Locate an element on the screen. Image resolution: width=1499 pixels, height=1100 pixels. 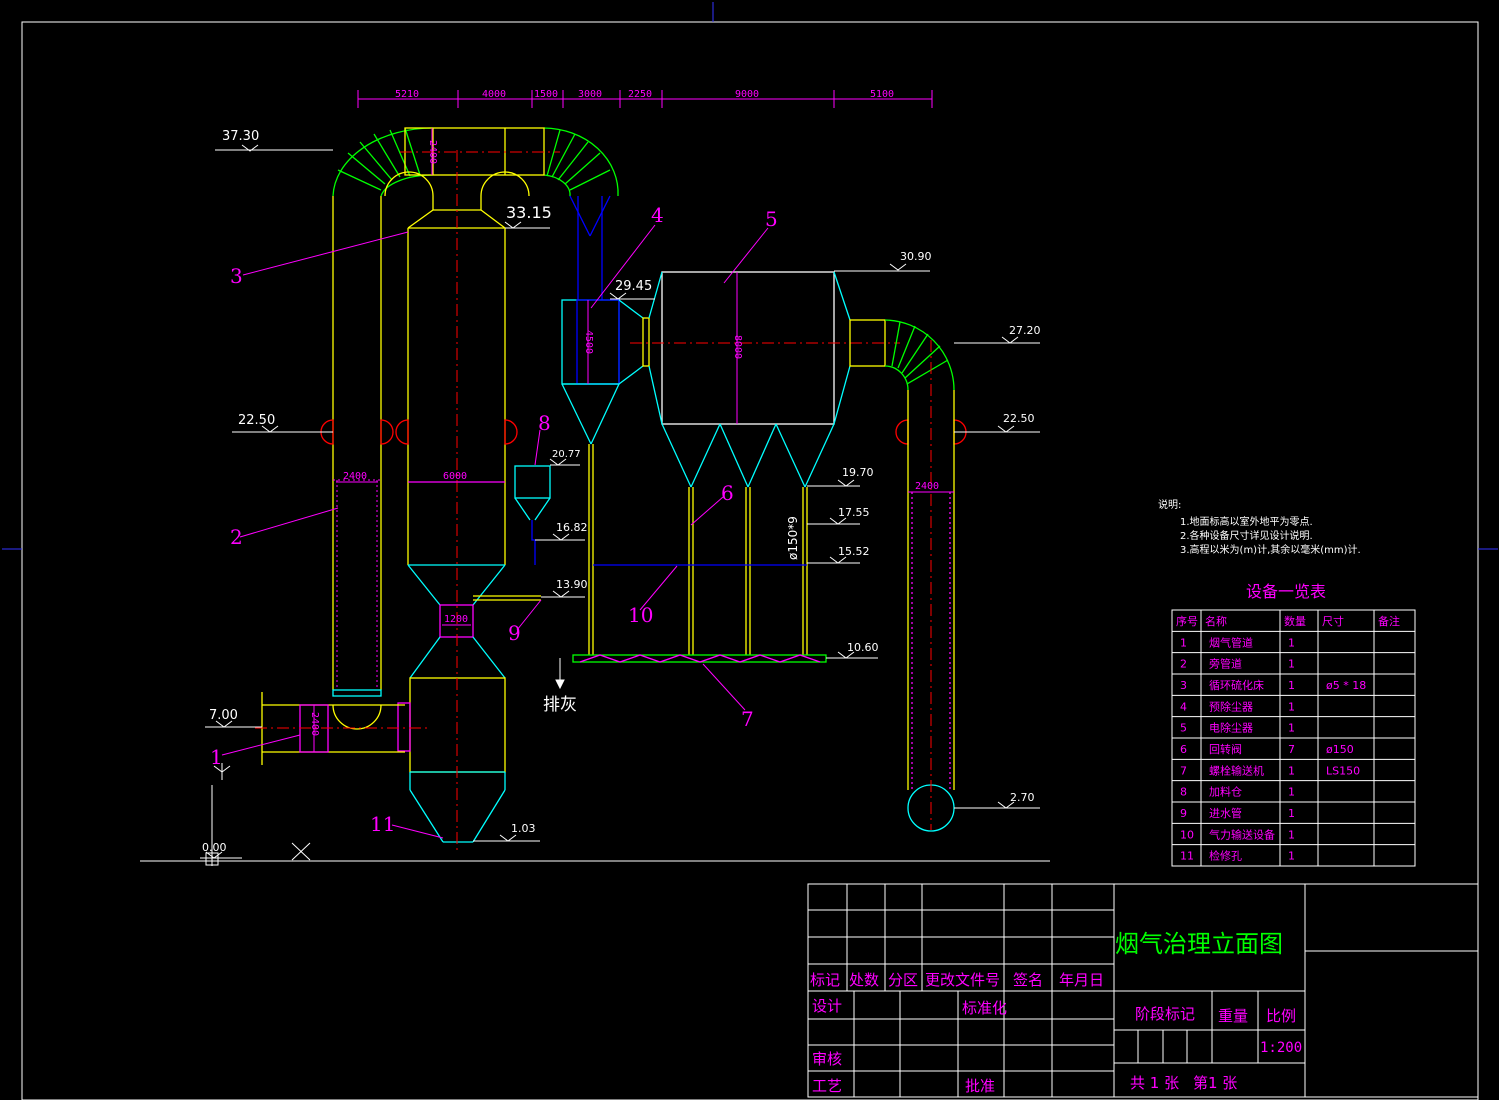
tb-signature: 签名 is located at coordinates (1028, 980).